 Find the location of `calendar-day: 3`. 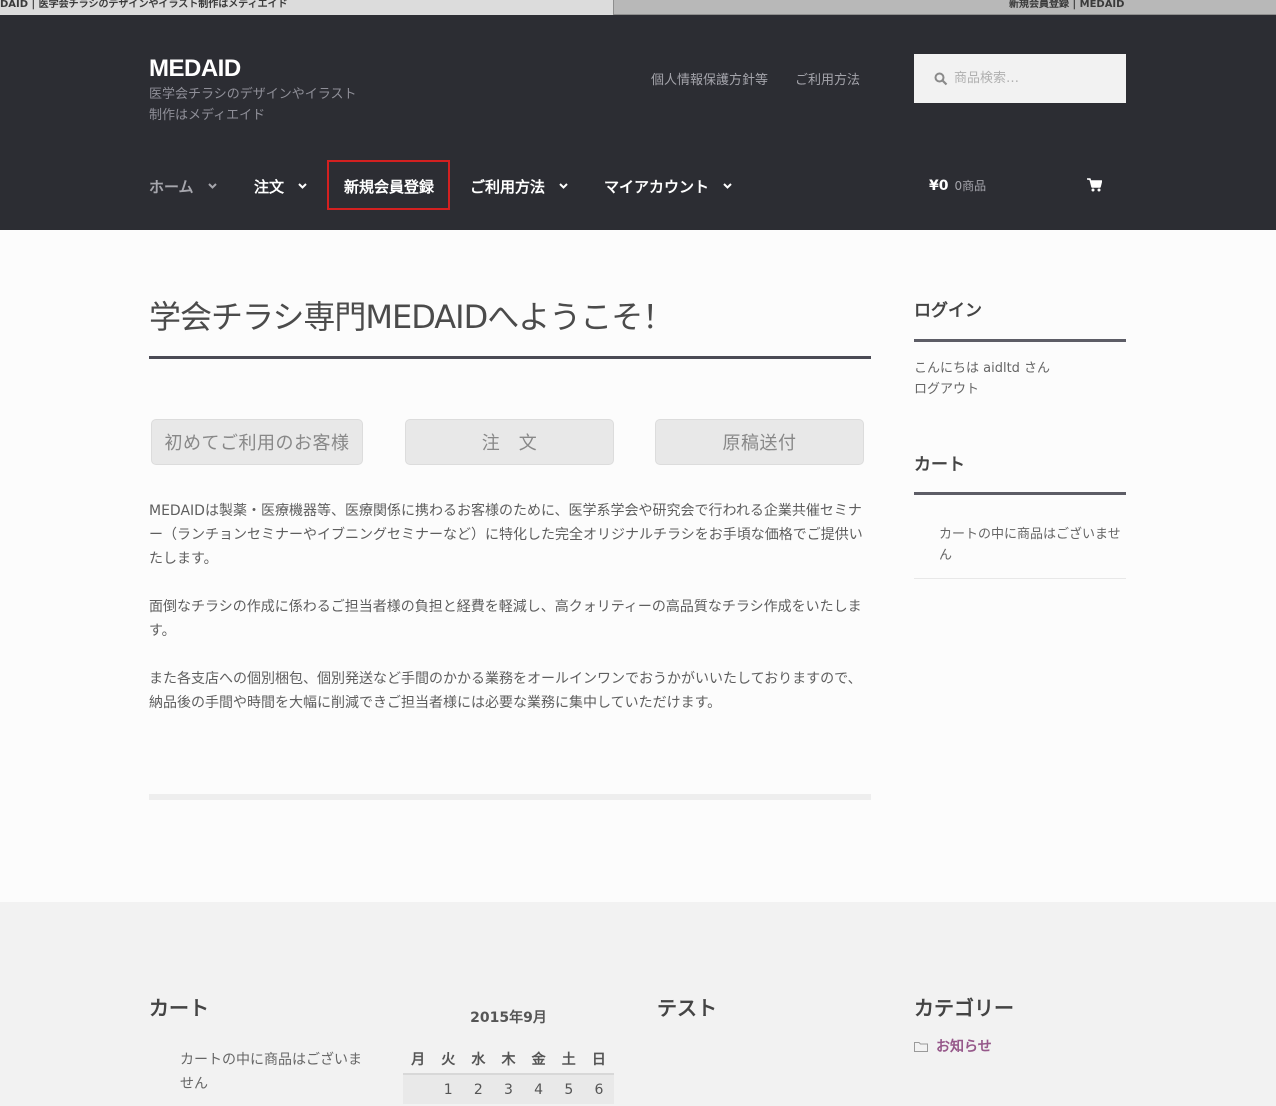

calendar-day: 3 is located at coordinates (508, 1089).